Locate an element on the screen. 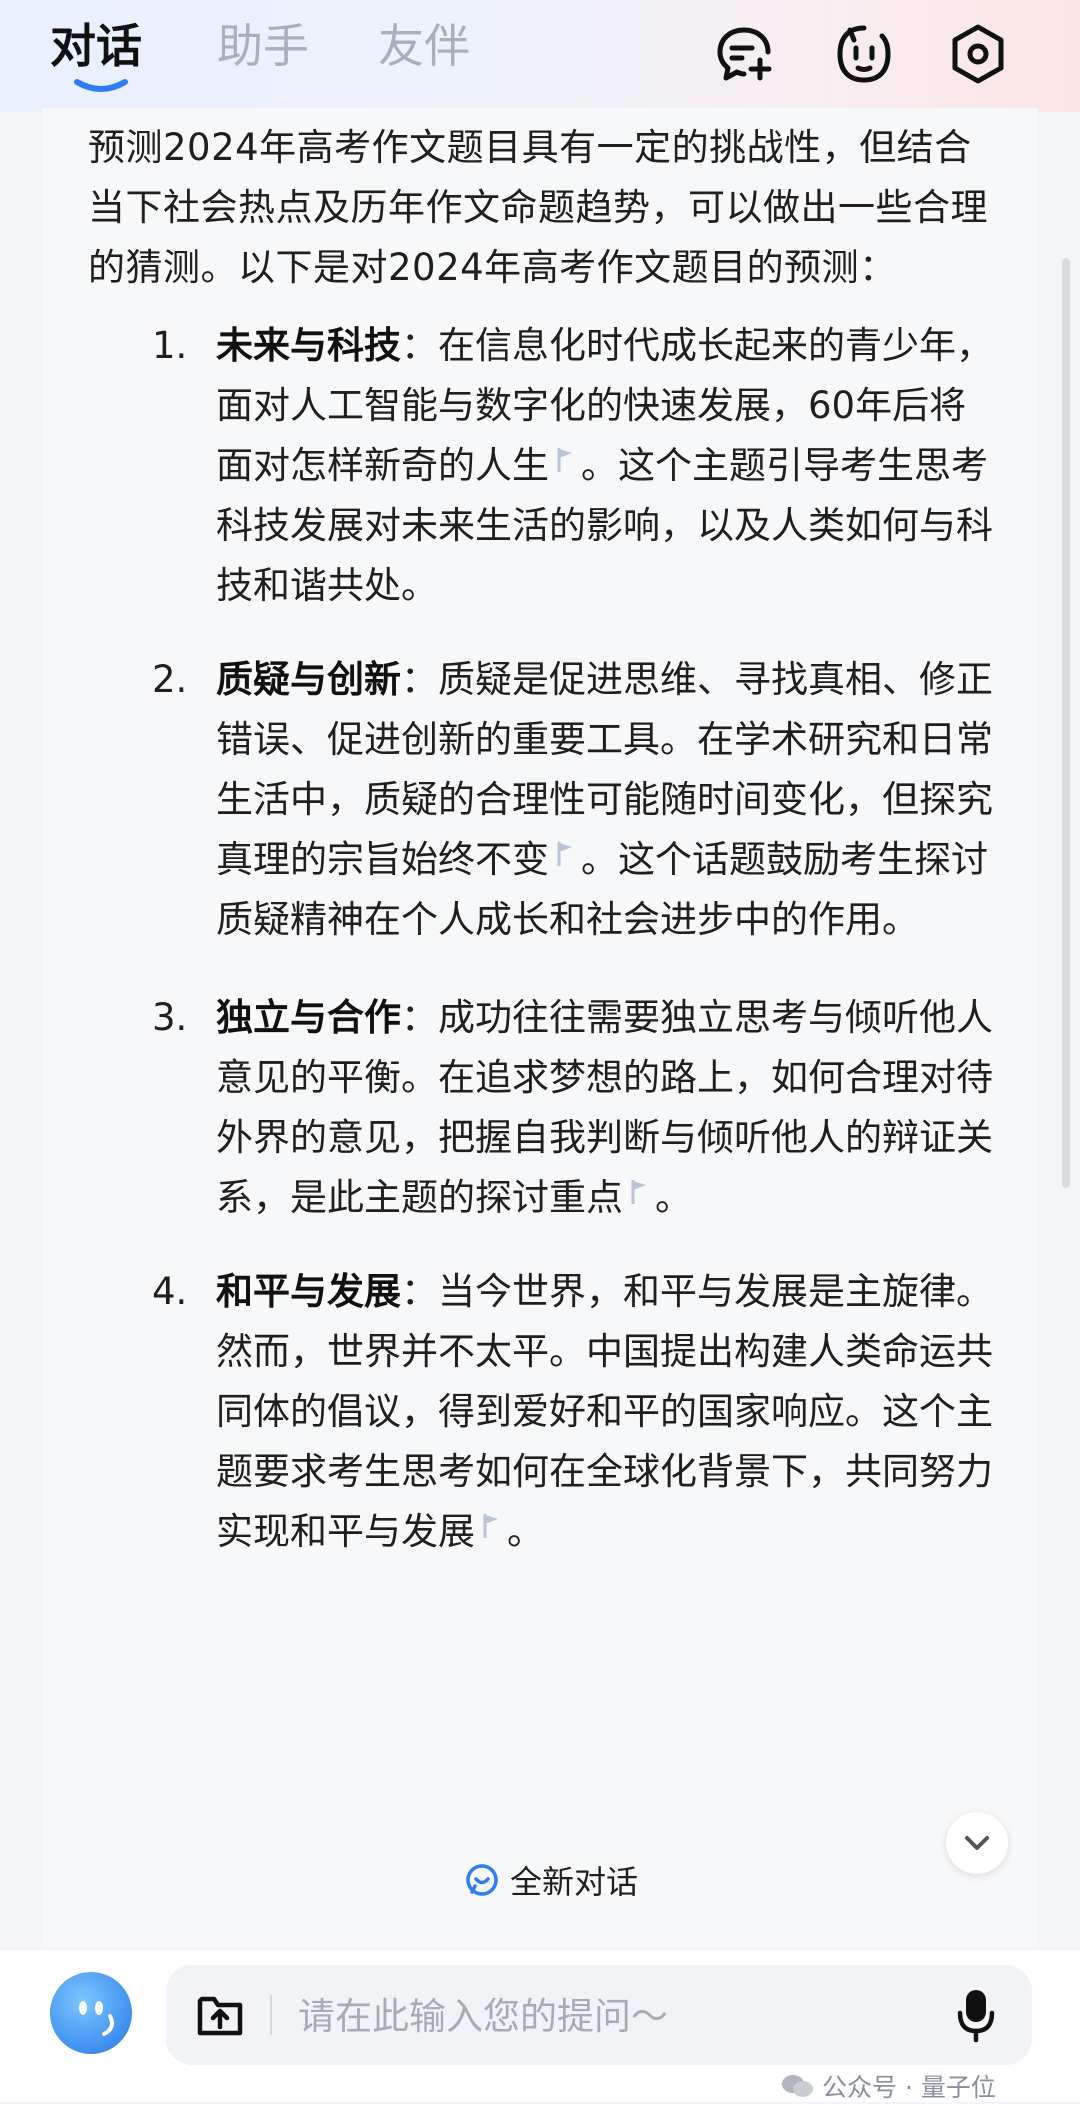 The image size is (1080, 2104). microphone-icon is located at coordinates (976, 2015).